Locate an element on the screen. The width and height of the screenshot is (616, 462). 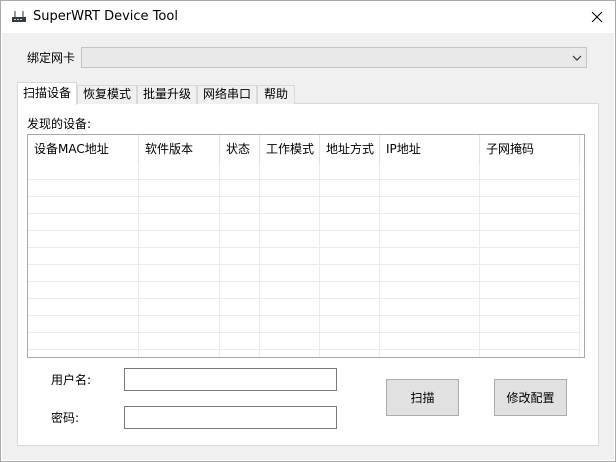
nic-label: 绑定网卡 is located at coordinates (51, 58).